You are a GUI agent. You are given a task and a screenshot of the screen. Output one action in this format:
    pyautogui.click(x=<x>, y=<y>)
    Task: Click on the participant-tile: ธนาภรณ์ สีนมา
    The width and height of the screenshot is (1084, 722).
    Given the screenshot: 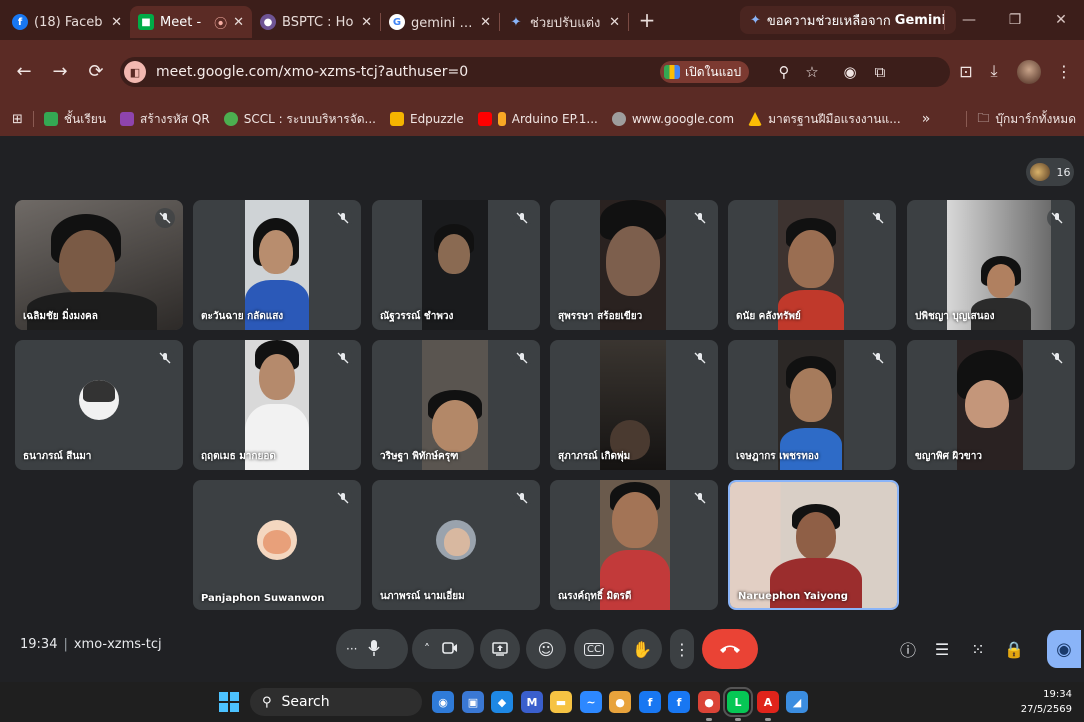 What is the action you would take?
    pyautogui.click(x=99, y=405)
    